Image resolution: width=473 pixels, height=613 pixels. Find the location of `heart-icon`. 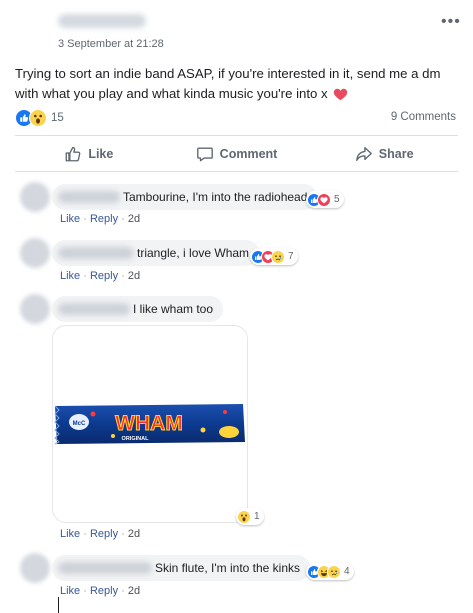

heart-icon is located at coordinates (341, 94).